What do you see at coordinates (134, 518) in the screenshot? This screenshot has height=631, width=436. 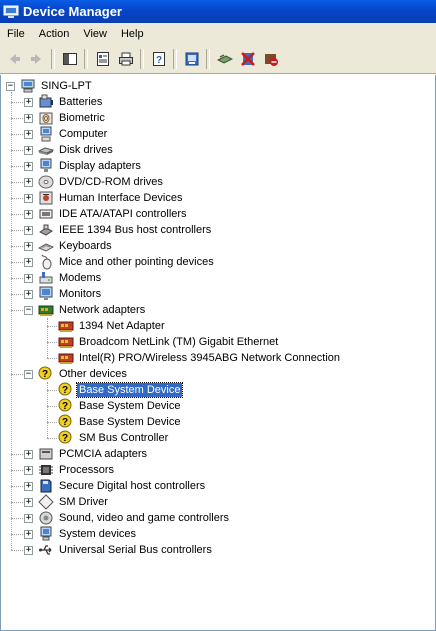 I see `tree-category-sound-video-and-game-controllers: Sound, video and game controllers` at bounding box center [134, 518].